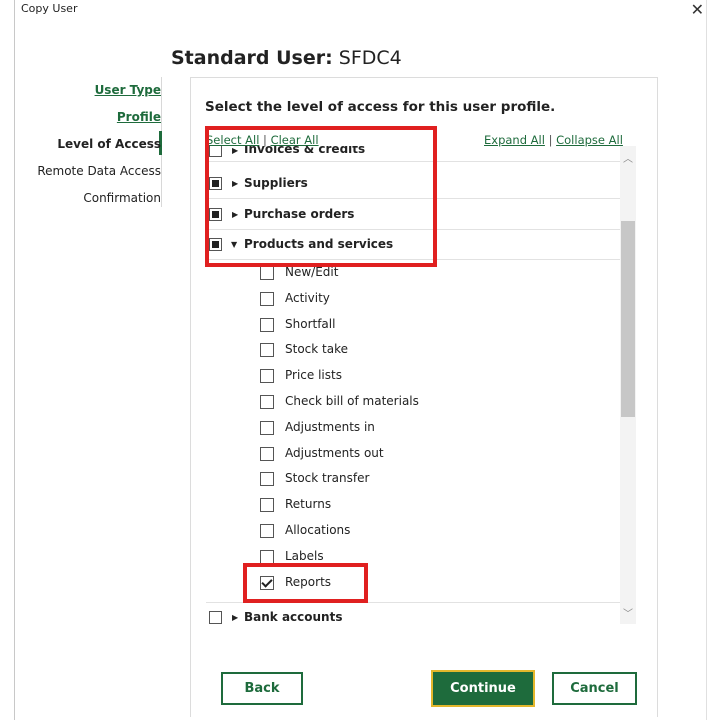  I want to click on collapse-all-link: Collapse All, so click(589, 140).